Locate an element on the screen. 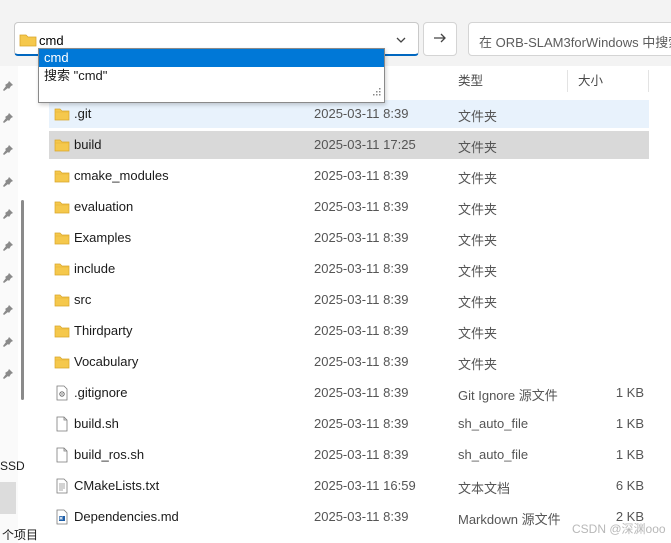  column-header-size: 大小 is located at coordinates (590, 81).